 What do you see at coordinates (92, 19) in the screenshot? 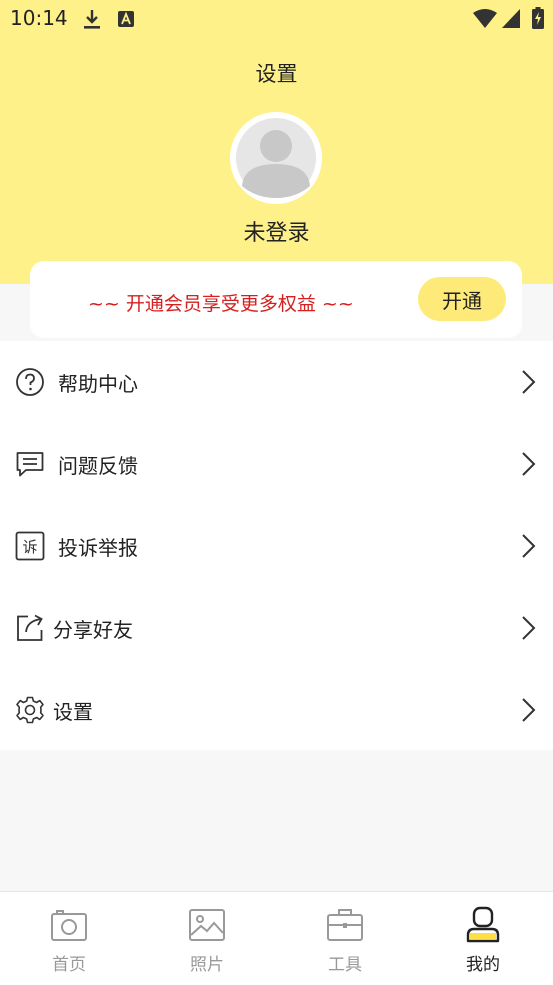
I see `download-icon` at bounding box center [92, 19].